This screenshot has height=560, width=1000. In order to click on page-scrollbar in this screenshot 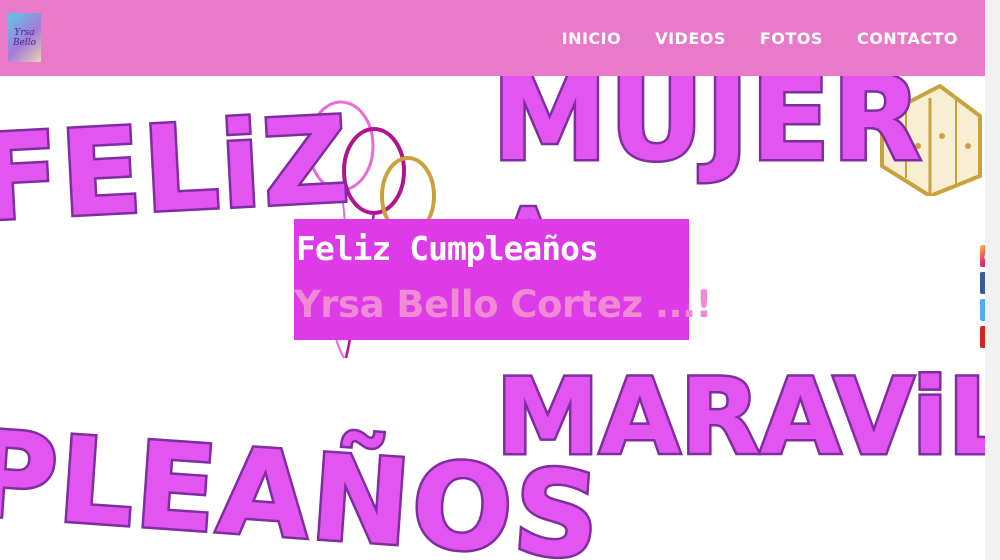, I will do `click(992, 280)`.